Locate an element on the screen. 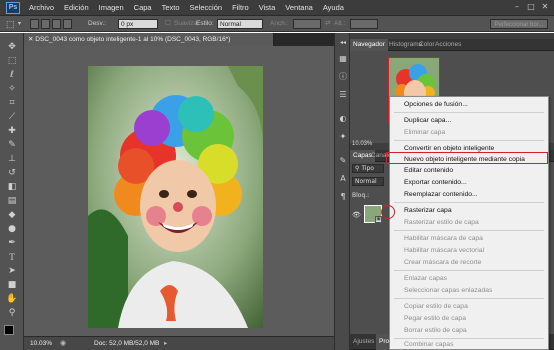 The width and height of the screenshot is (554, 350). crop-tool-icon: ⌗ is located at coordinates (12, 103).